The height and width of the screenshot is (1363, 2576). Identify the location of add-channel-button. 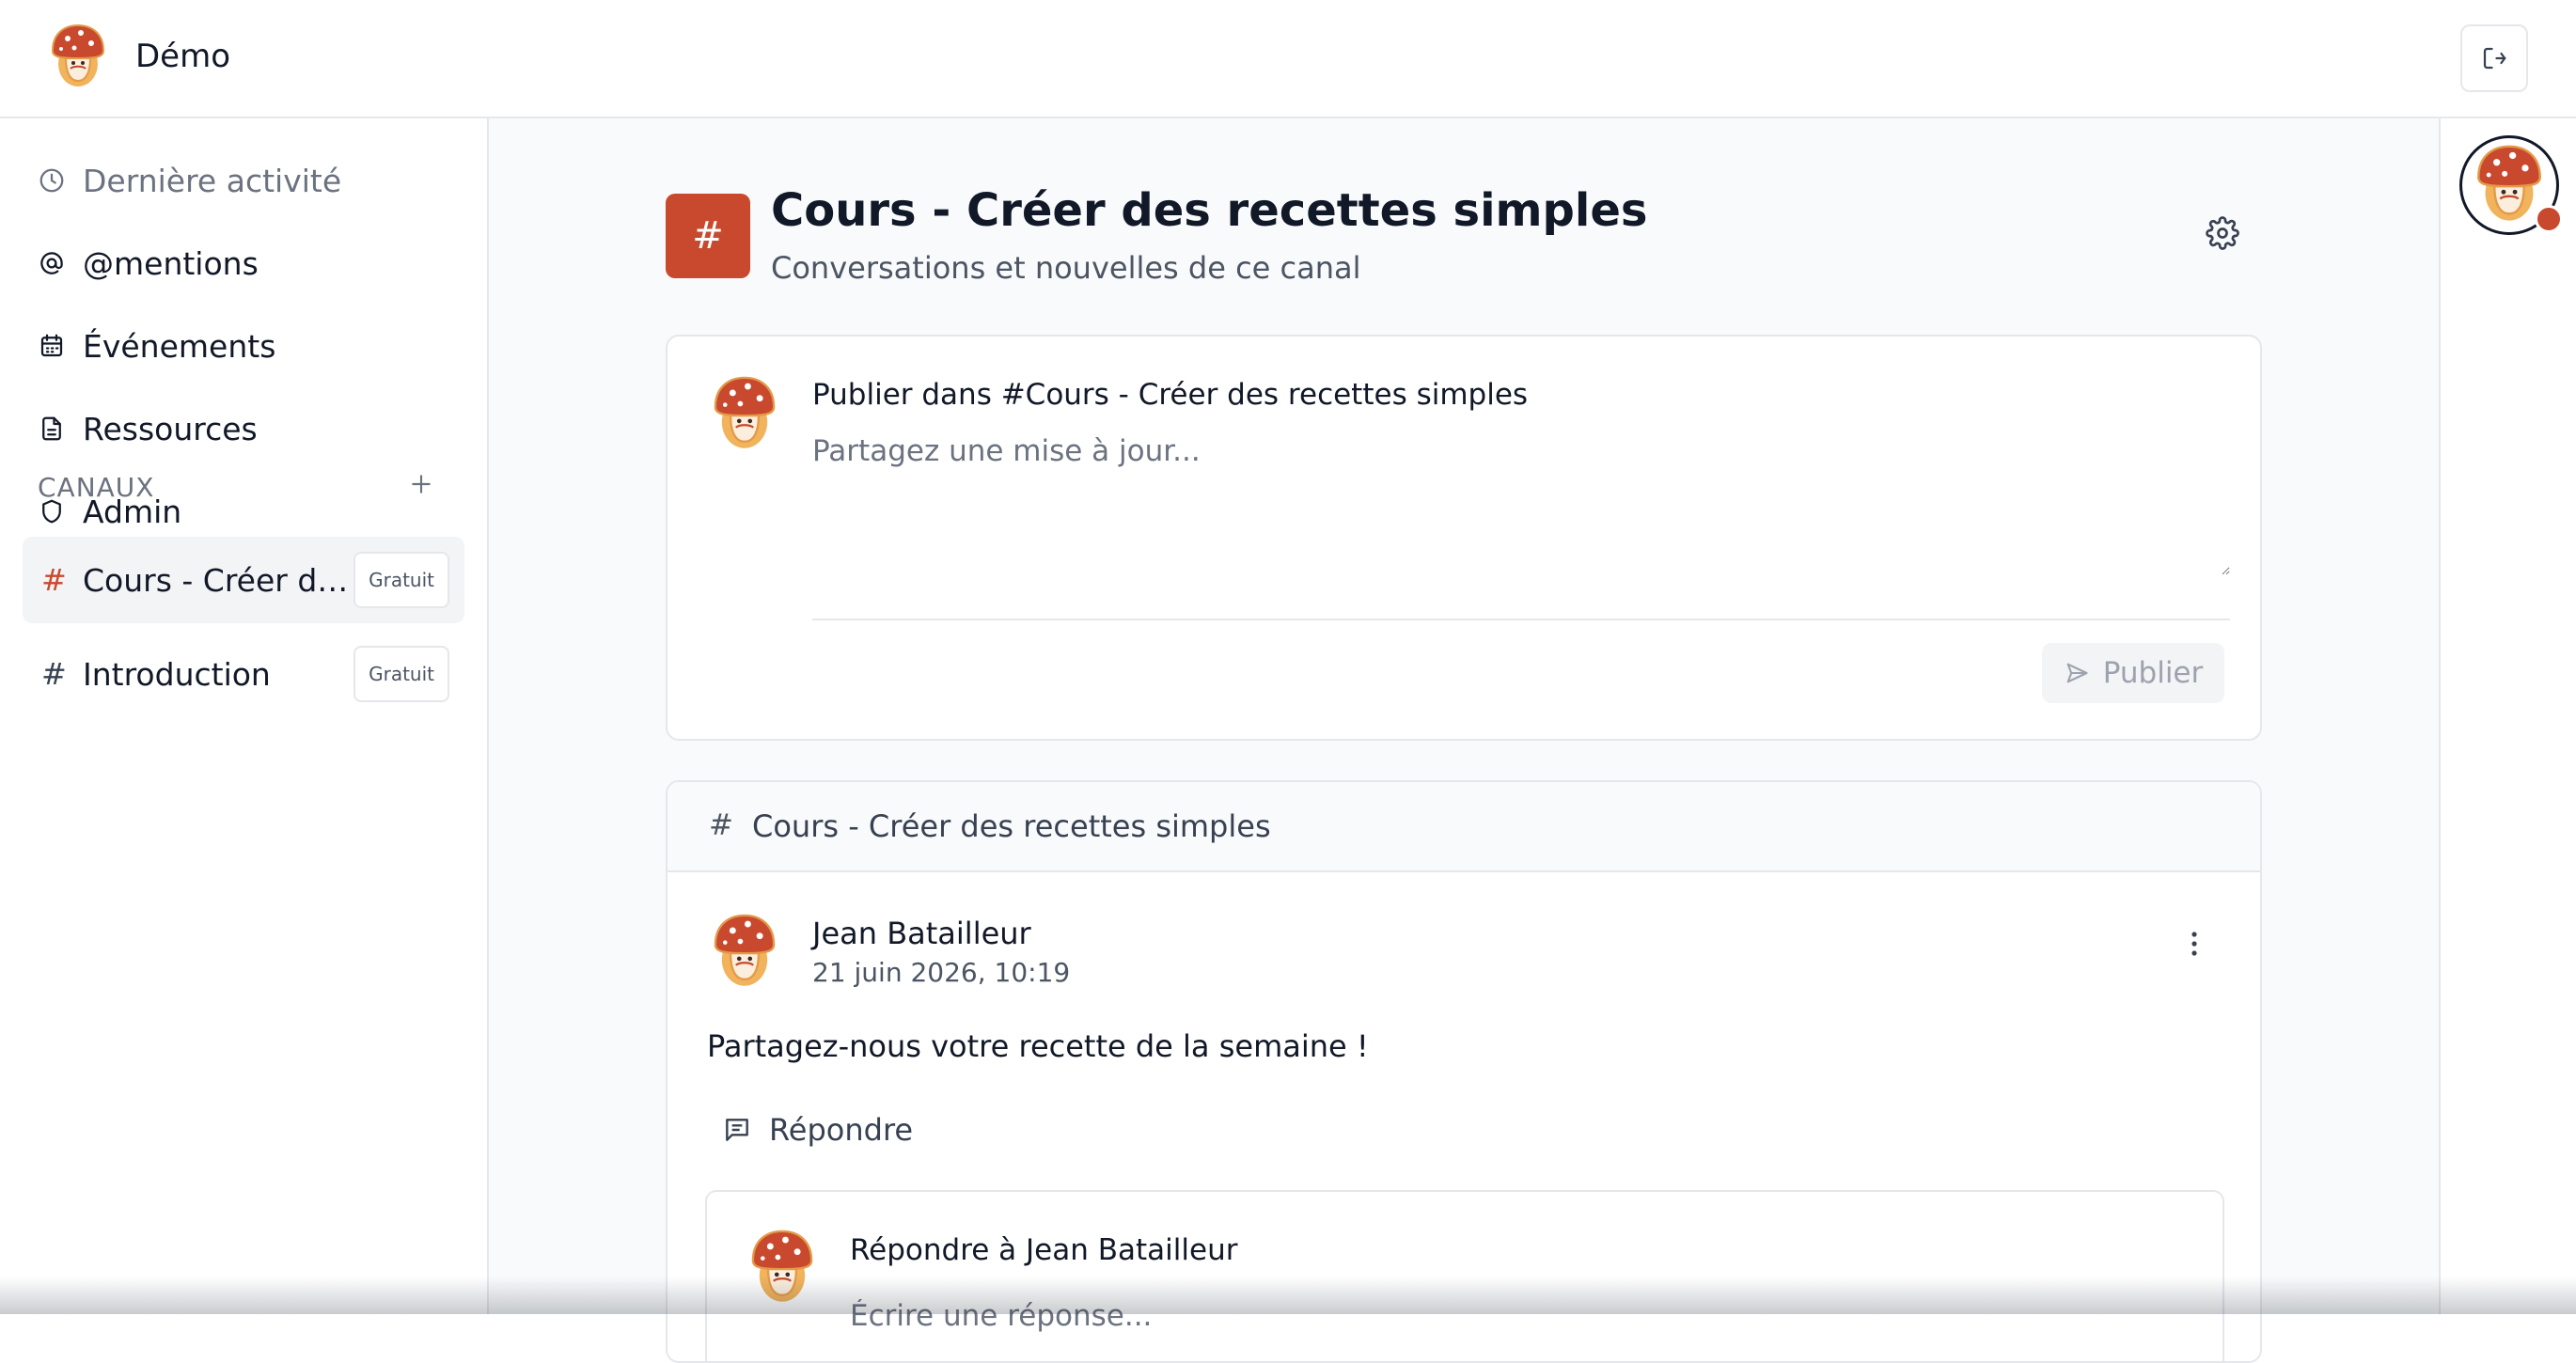
(421, 484).